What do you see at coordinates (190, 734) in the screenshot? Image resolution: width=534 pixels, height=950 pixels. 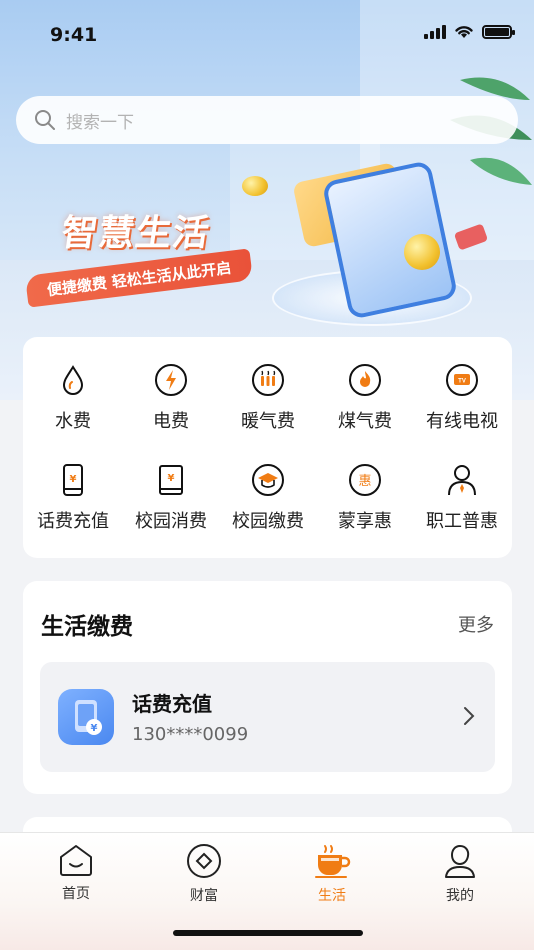 I see `item-phone-number: 130****0099` at bounding box center [190, 734].